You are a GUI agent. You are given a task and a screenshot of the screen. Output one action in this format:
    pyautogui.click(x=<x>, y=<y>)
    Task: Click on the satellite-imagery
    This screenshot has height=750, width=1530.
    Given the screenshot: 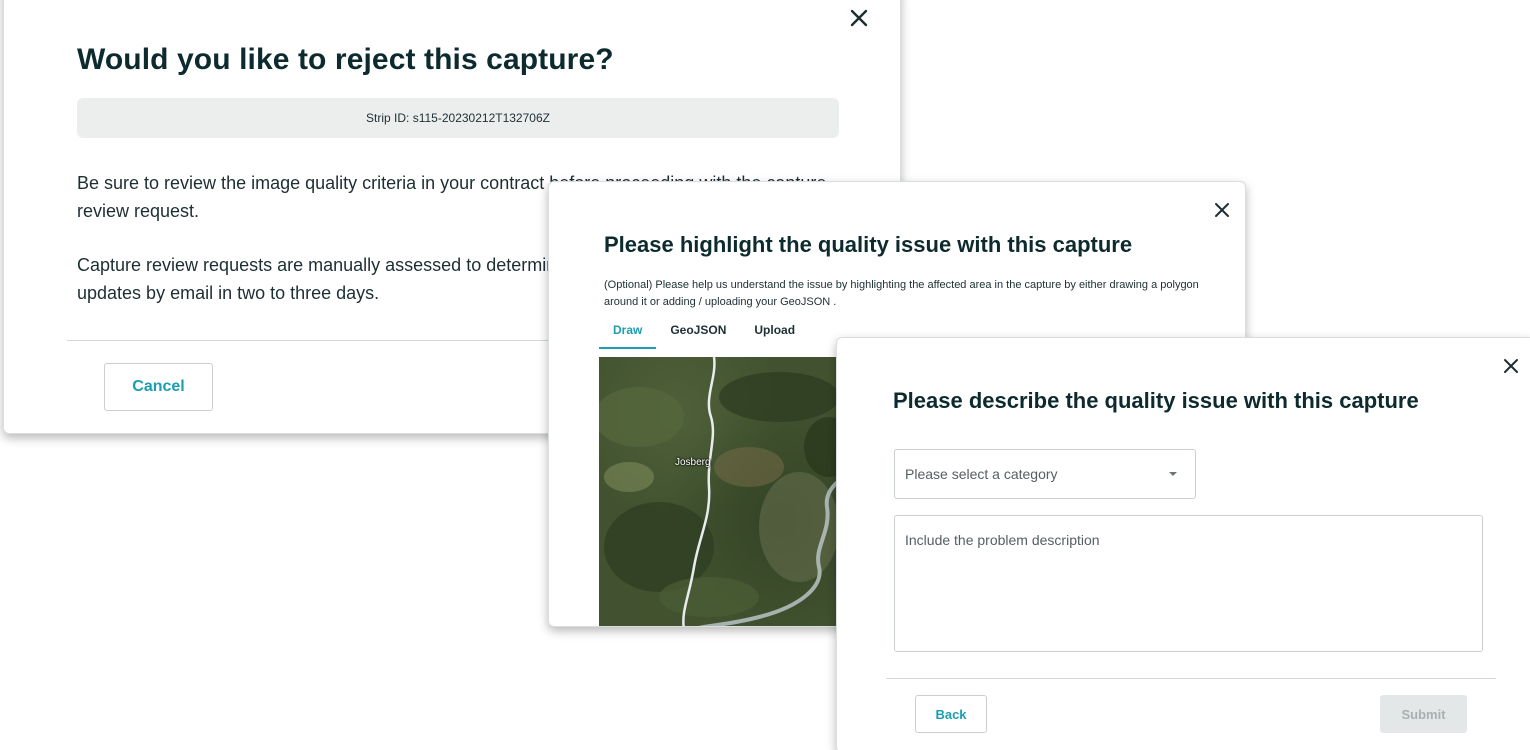 What is the action you would take?
    pyautogui.click(x=729, y=491)
    